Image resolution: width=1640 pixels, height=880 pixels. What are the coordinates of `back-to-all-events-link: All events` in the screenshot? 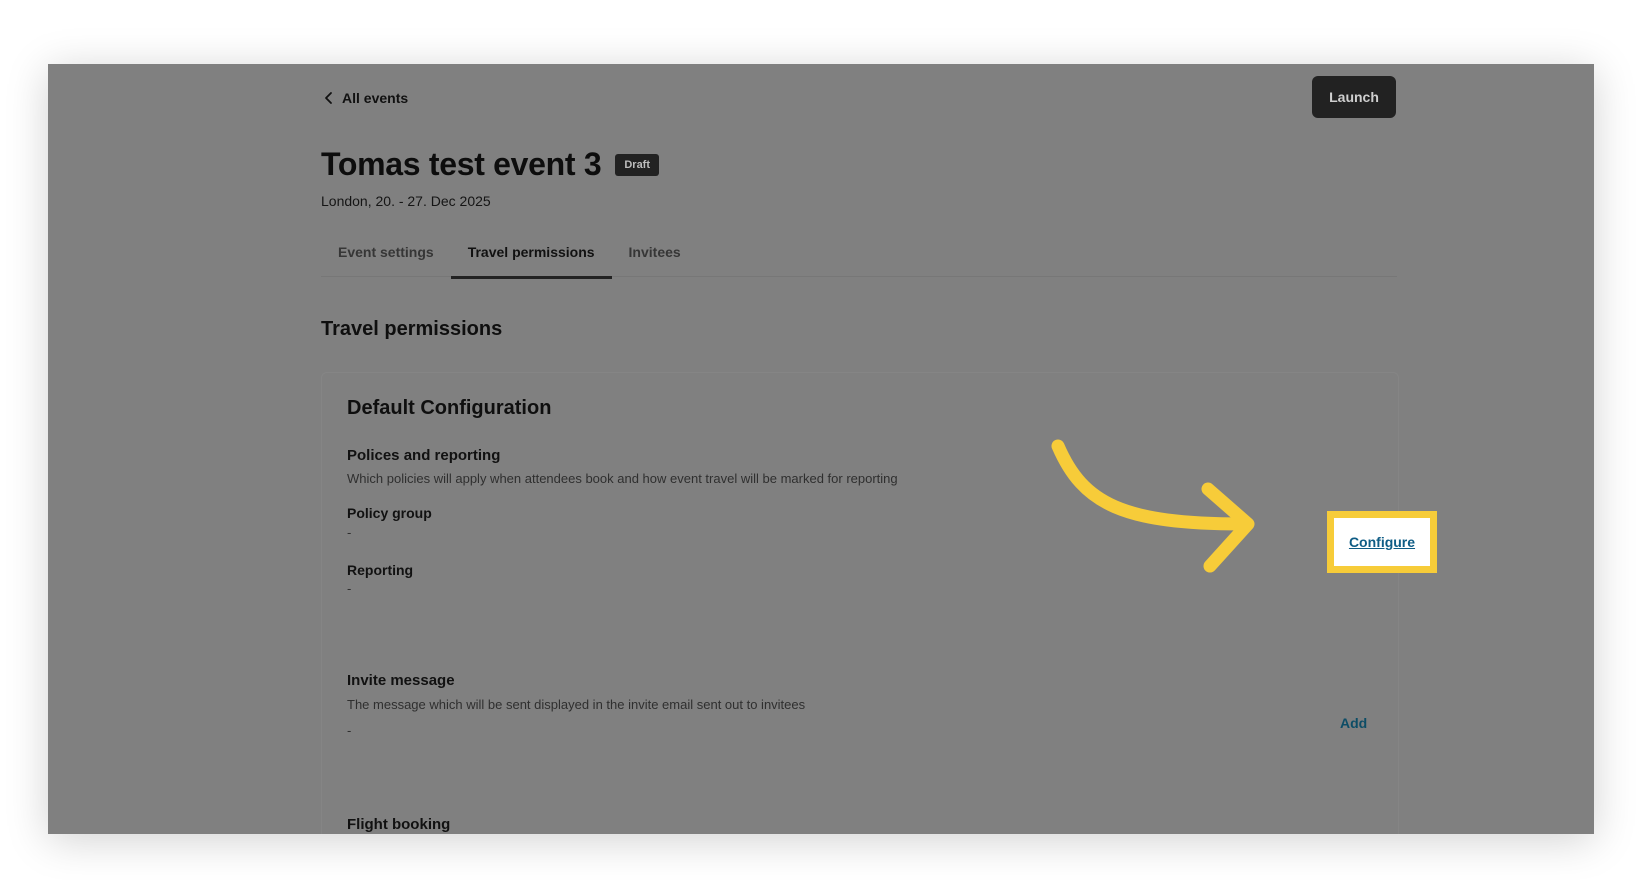 It's located at (365, 98).